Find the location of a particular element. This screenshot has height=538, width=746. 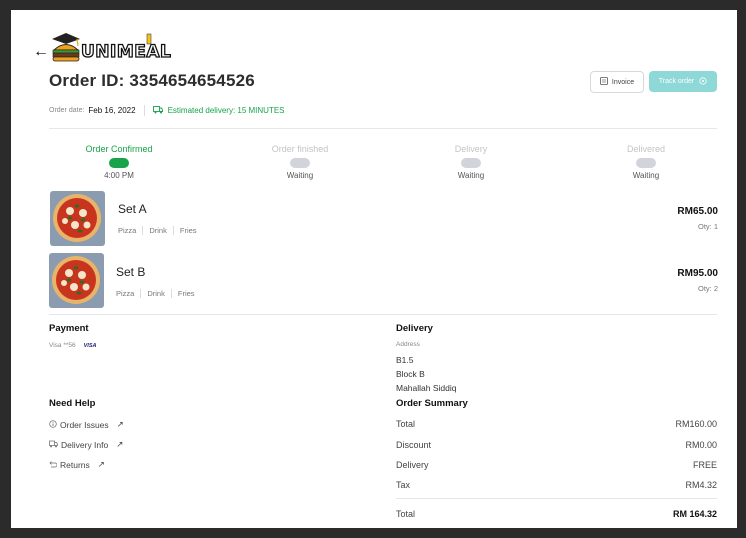

summary-row-total: Total RM160.00 is located at coordinates (556, 424).